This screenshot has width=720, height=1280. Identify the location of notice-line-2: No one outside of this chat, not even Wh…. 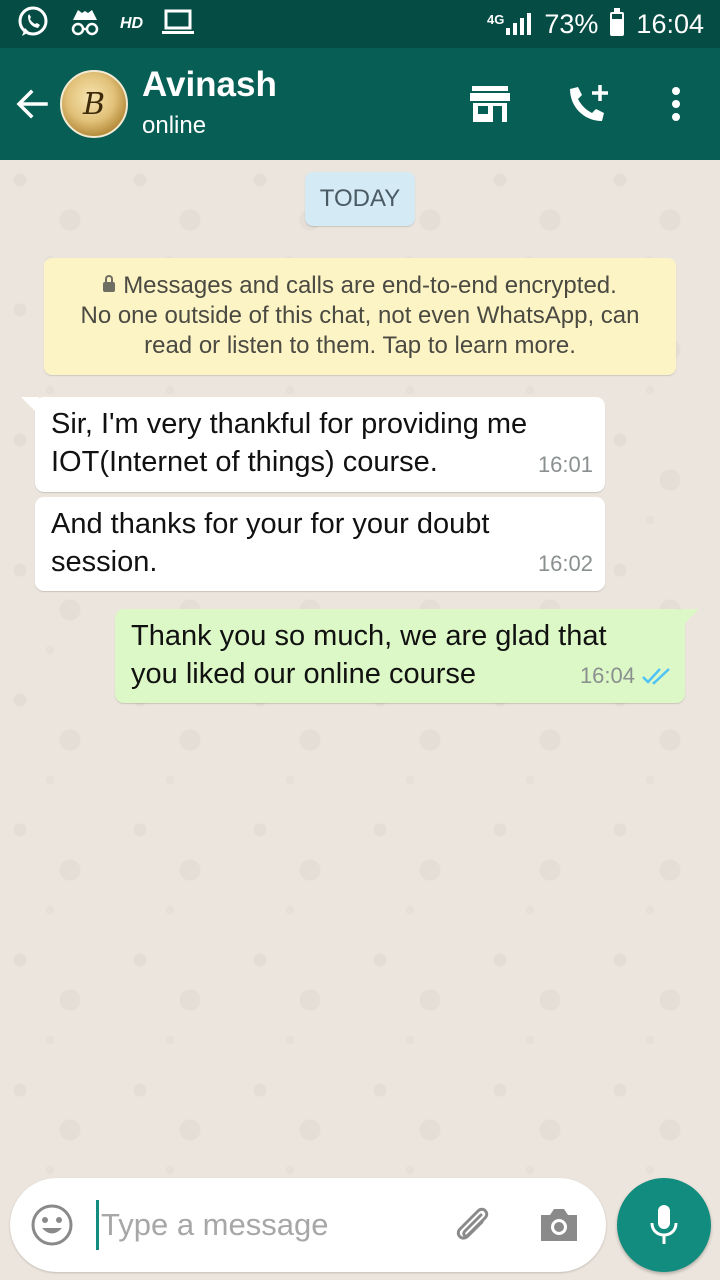
(360, 315).